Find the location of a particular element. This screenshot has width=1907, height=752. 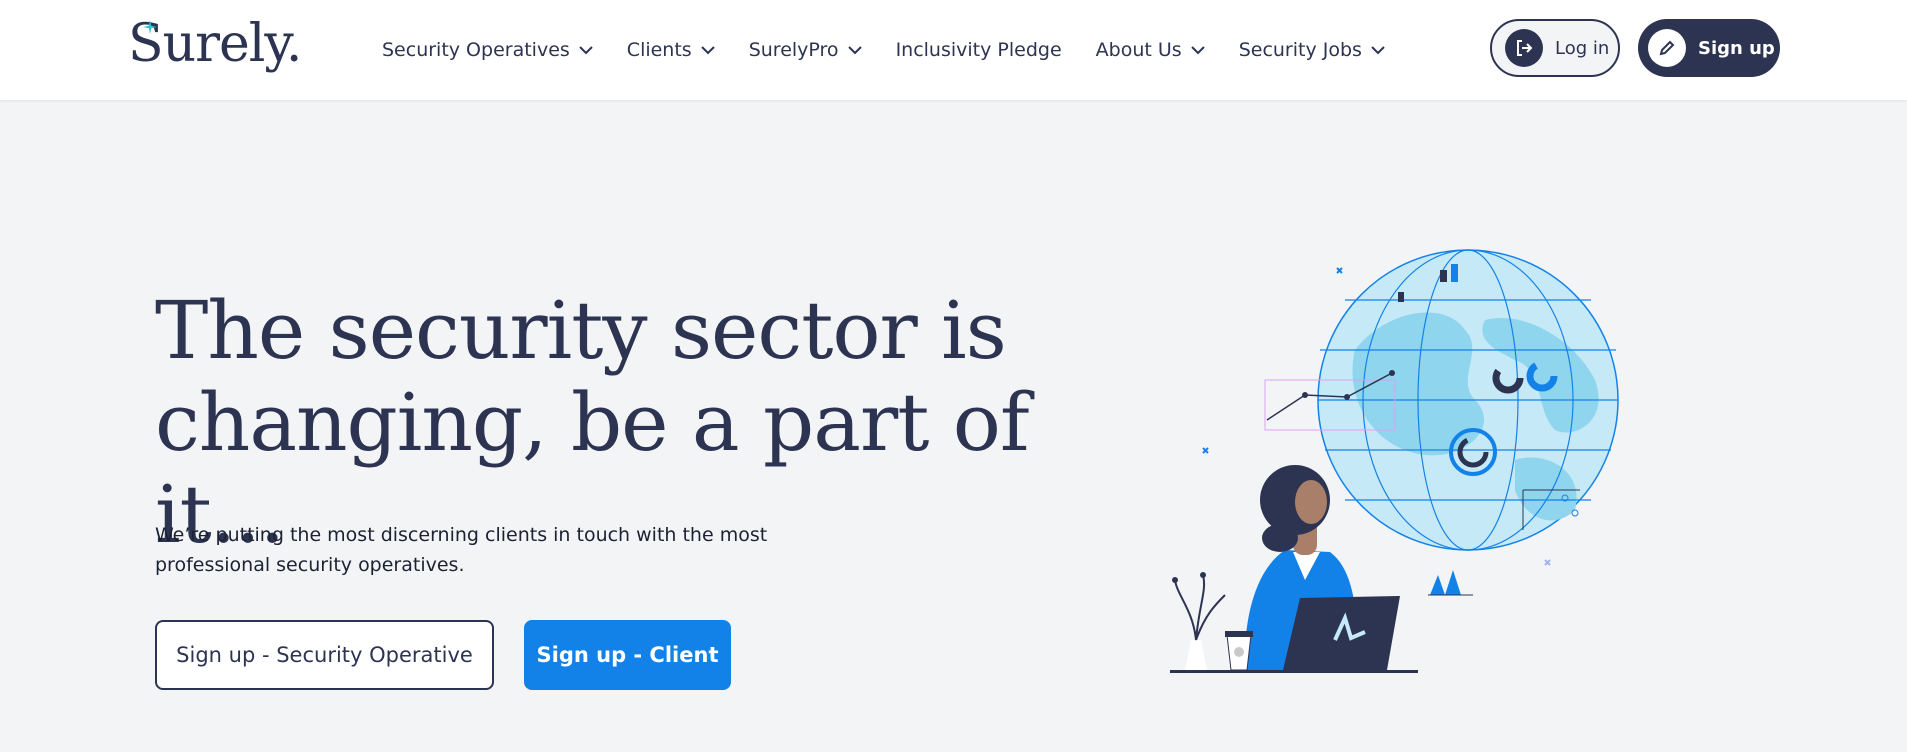

login-button: Log in is located at coordinates (1555, 48).